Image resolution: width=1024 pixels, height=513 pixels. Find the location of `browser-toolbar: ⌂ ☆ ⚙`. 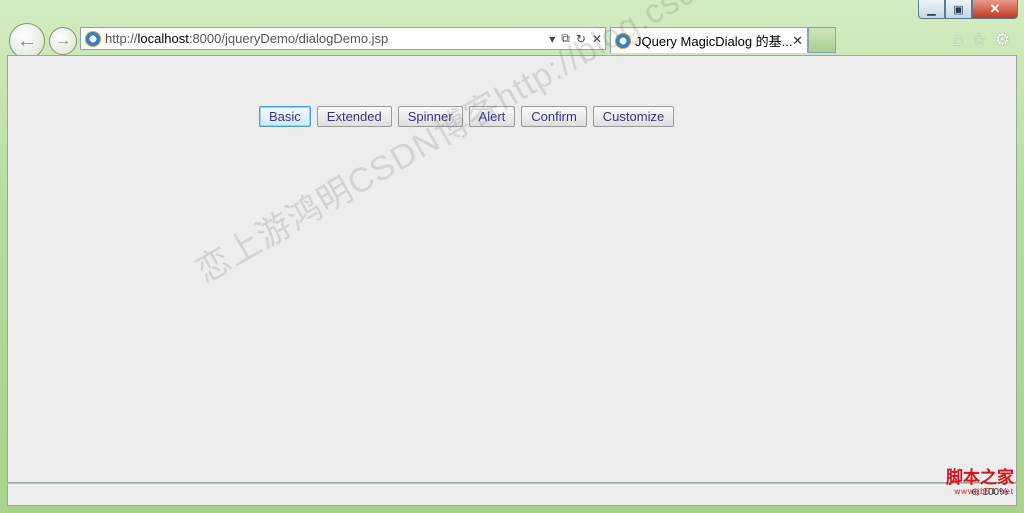

browser-toolbar: ⌂ ☆ ⚙ is located at coordinates (981, 40).